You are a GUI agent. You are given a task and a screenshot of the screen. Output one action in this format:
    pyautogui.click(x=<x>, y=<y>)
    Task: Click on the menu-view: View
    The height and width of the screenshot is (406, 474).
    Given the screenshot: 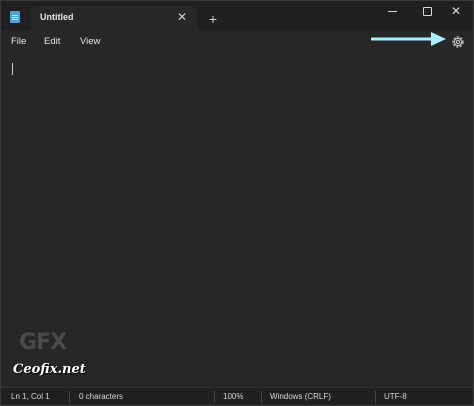 What is the action you would take?
    pyautogui.click(x=90, y=41)
    